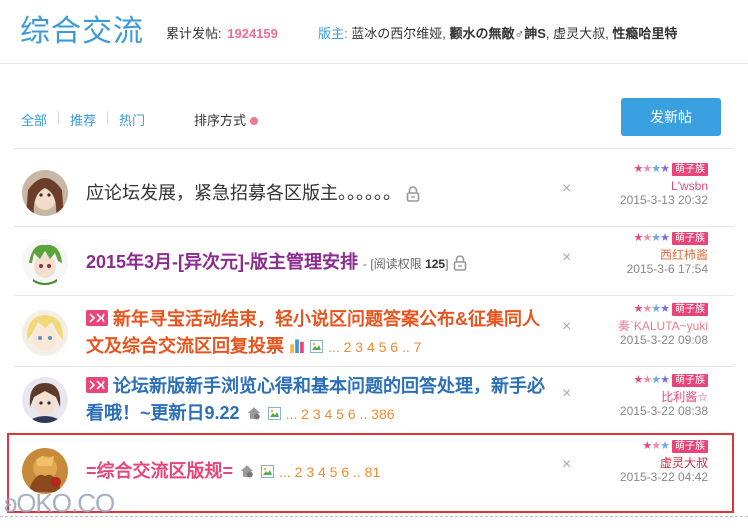 The image size is (748, 530). I want to click on author-link: L'wsbn, so click(664, 186).